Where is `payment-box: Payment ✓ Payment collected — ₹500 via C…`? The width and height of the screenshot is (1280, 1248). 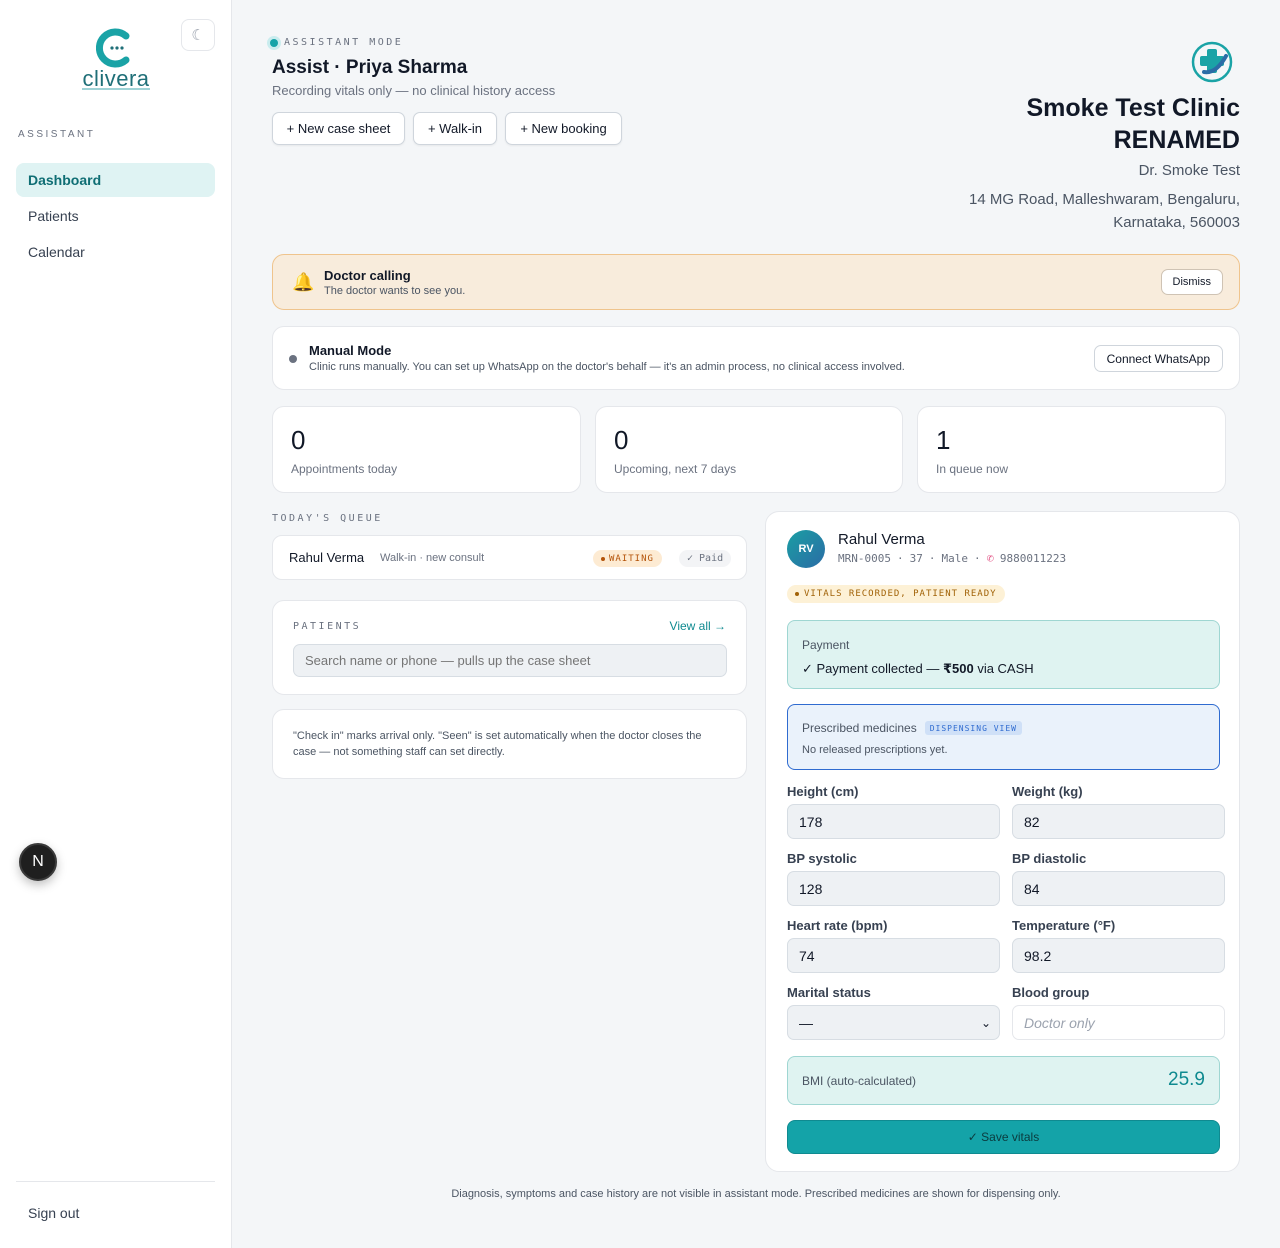 payment-box: Payment ✓ Payment collected — ₹500 via C… is located at coordinates (1003, 654).